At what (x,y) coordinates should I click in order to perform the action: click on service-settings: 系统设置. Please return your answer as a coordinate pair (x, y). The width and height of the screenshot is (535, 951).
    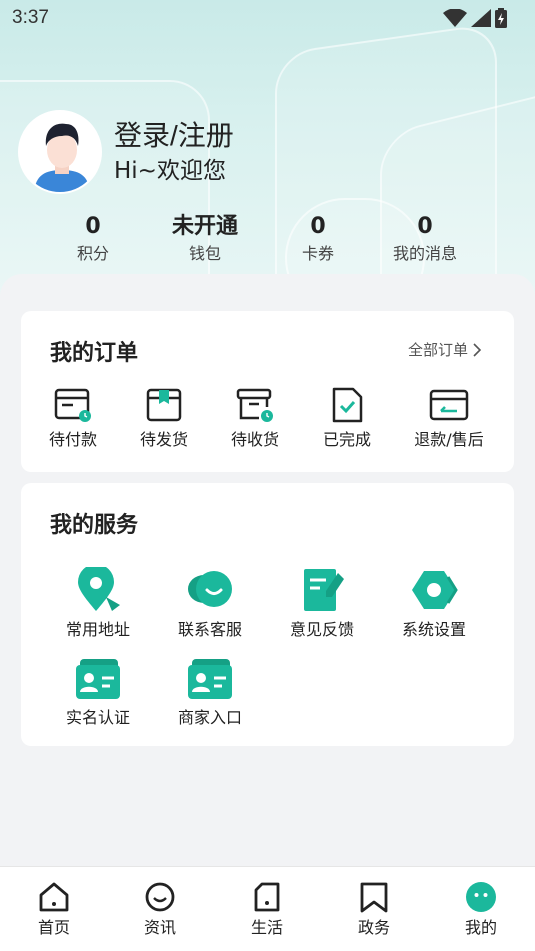
    Looking at the image, I should click on (434, 604).